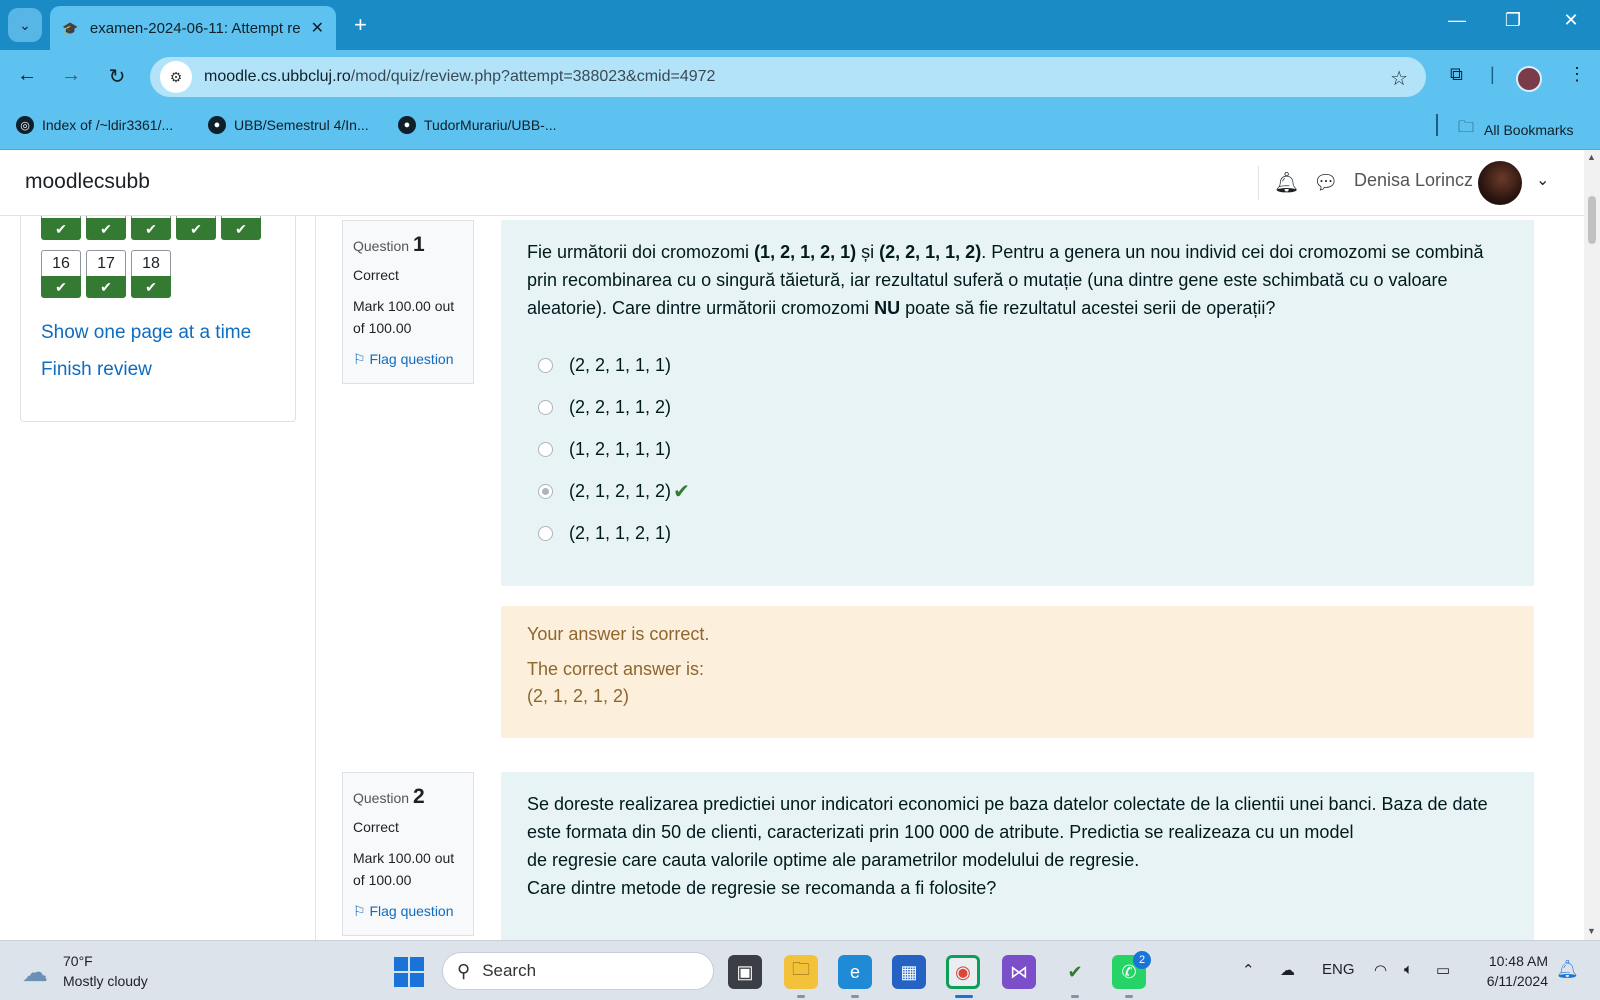  Describe the element at coordinates (360, 25) in the screenshot. I see `new-tab-plus-icon: +` at that location.